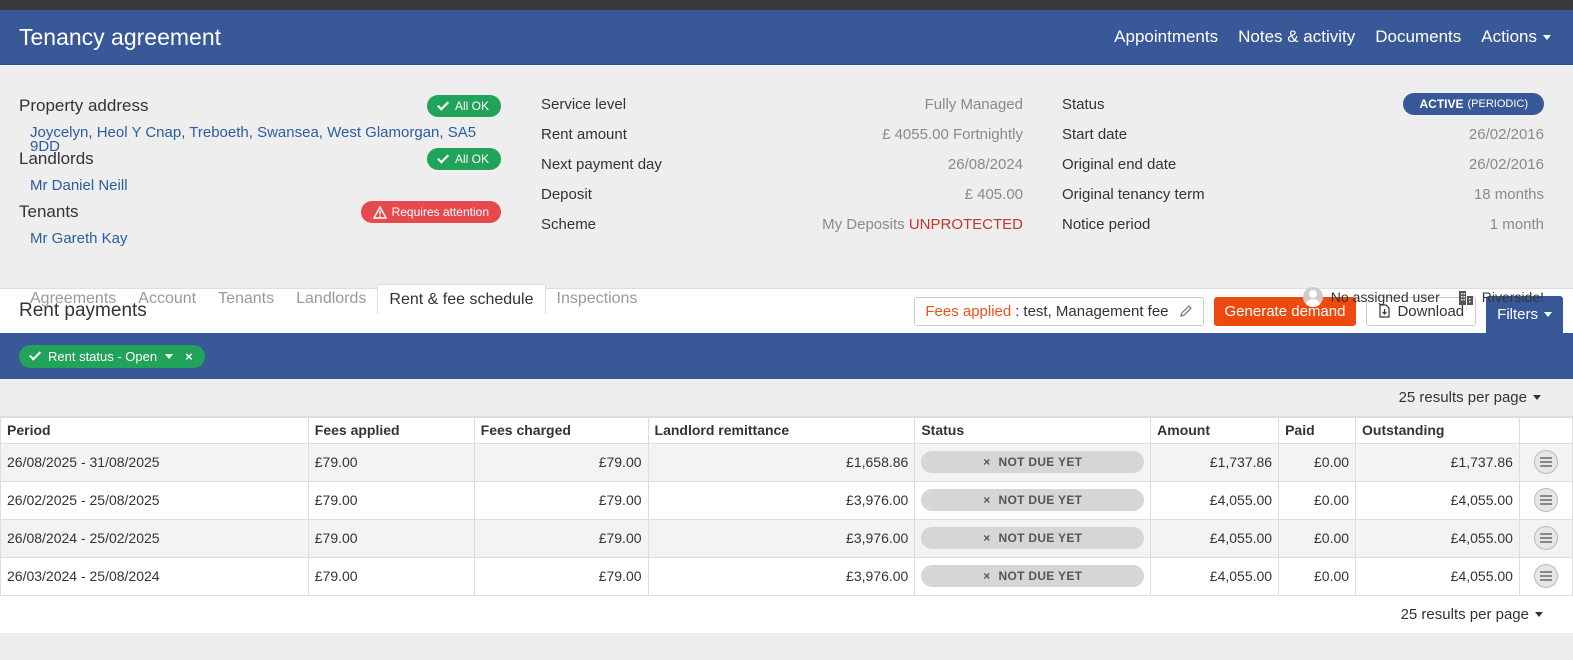  Describe the element at coordinates (781, 576) in the screenshot. I see `cell-remittance: £3,976.00` at that location.